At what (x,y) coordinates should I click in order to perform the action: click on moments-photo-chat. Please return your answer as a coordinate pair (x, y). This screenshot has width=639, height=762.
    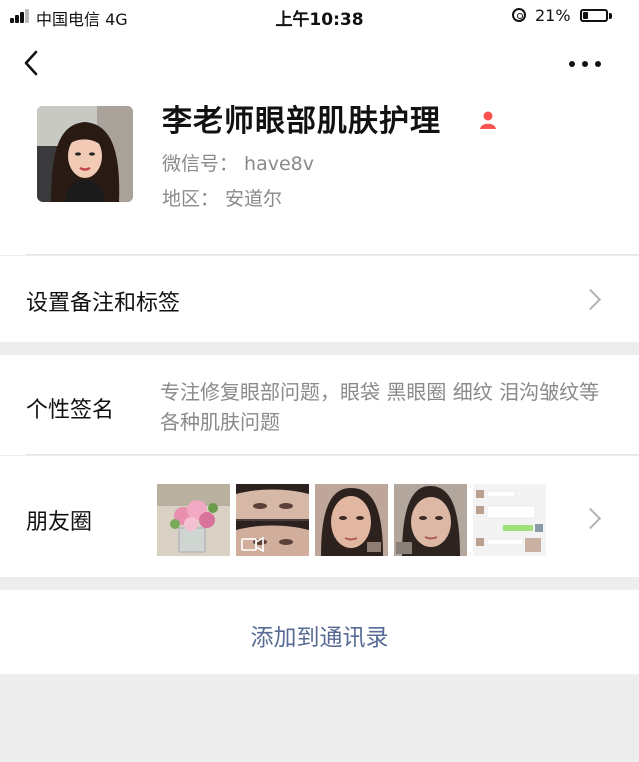
    Looking at the image, I should click on (509, 520).